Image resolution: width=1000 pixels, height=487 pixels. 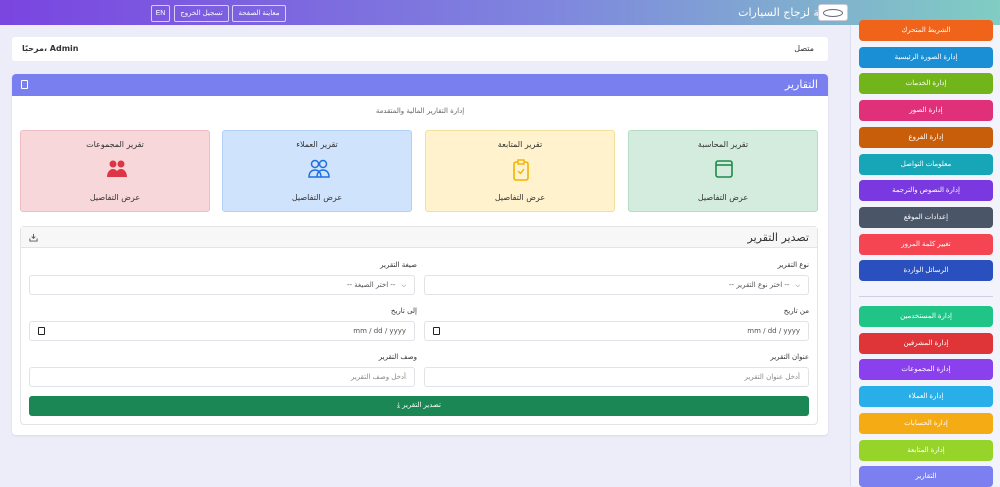 I want to click on sidebar-item: تغيير كلمة المرور, so click(x=926, y=244).